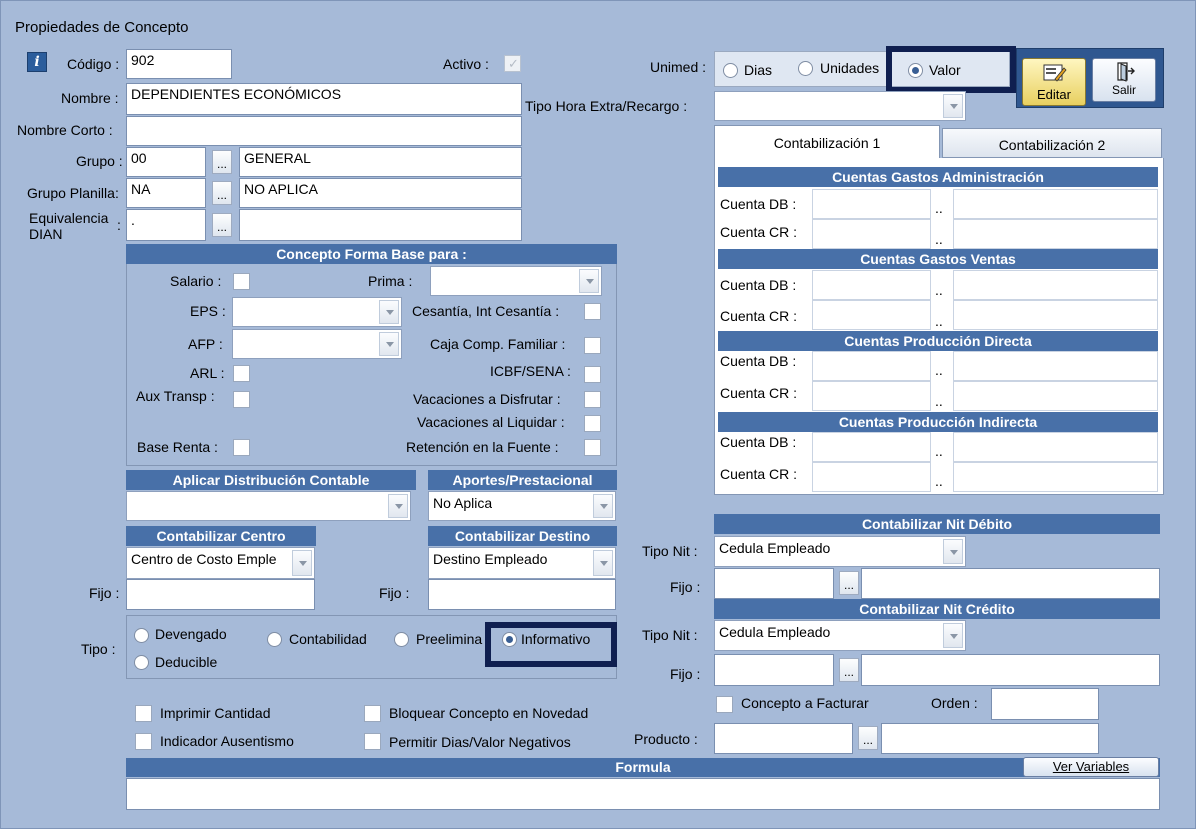 This screenshot has height=829, width=1196. What do you see at coordinates (1052, 143) in the screenshot?
I see `tab-contabilizacion-2: Contabilización 2` at bounding box center [1052, 143].